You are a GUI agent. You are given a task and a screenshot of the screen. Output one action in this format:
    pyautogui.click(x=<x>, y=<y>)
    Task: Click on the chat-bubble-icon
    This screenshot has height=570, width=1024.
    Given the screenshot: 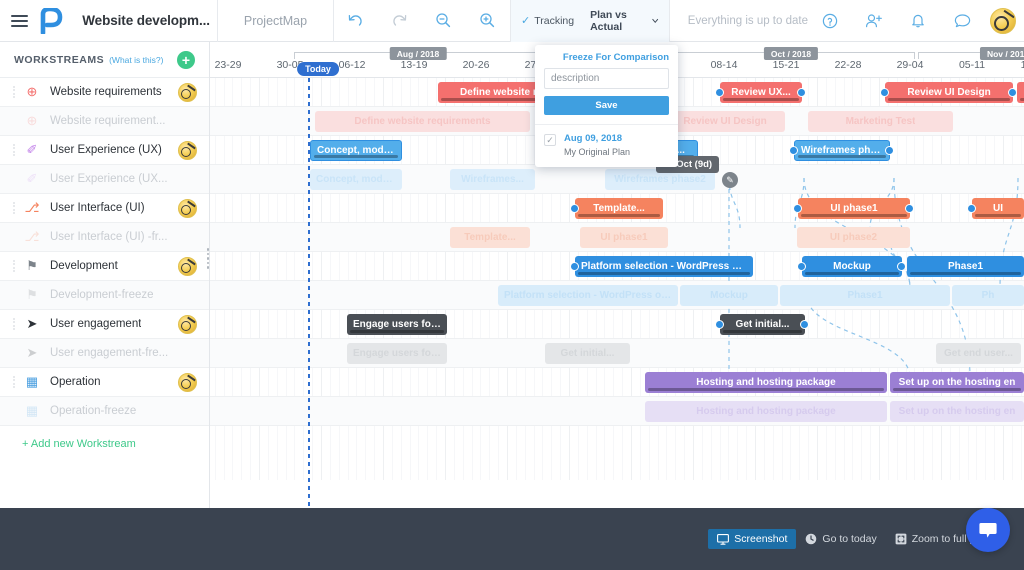 What is the action you would take?
    pyautogui.click(x=988, y=530)
    